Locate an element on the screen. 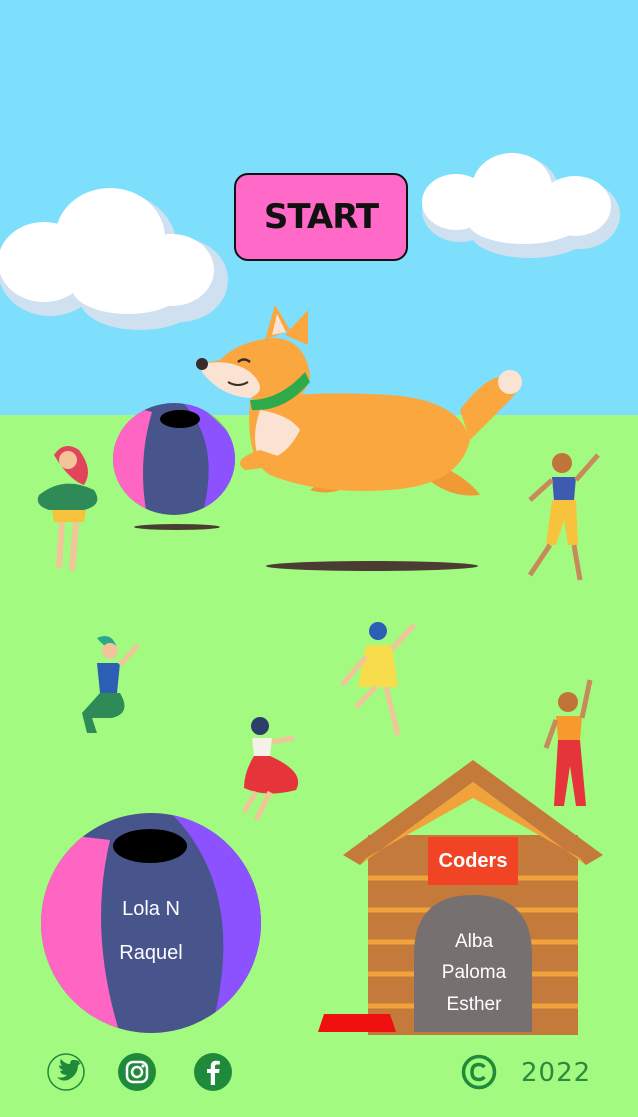  cloud-right is located at coordinates (521, 205).